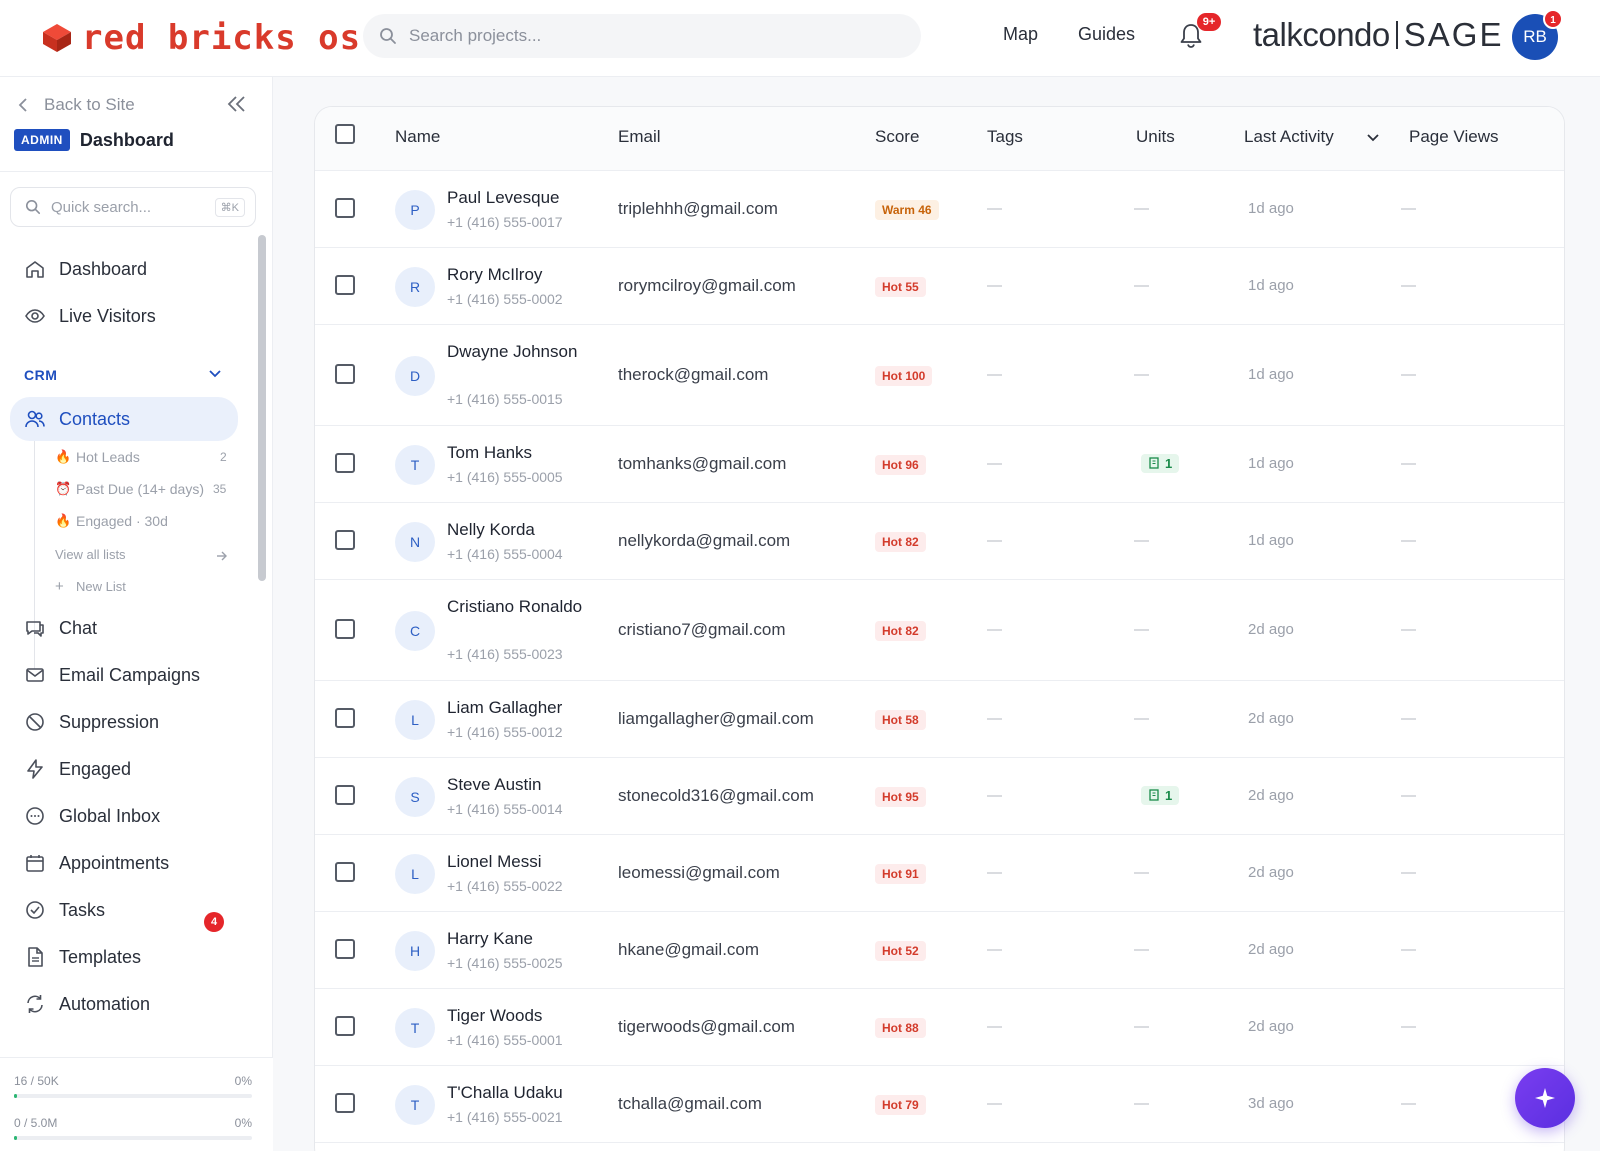 The height and width of the screenshot is (1151, 1600). Describe the element at coordinates (262, 408) in the screenshot. I see `sidebar-scrollbar` at that location.